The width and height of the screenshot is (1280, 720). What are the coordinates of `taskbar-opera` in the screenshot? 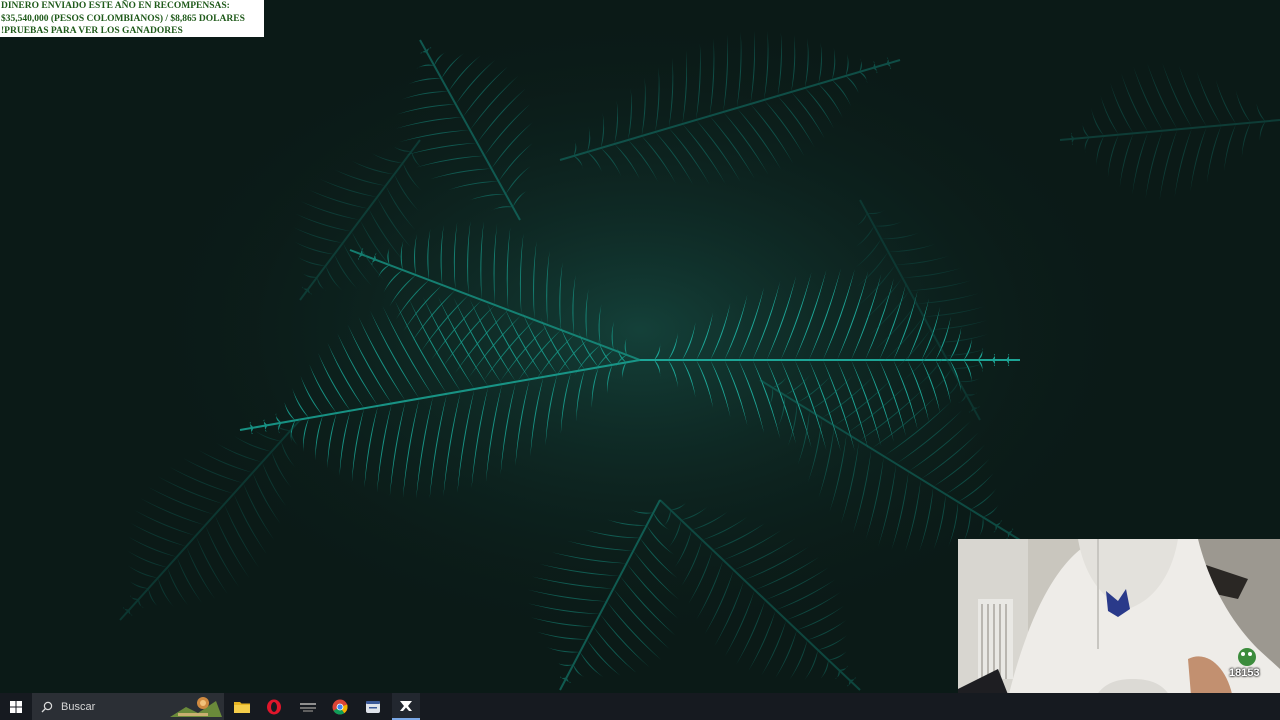 It's located at (274, 706).